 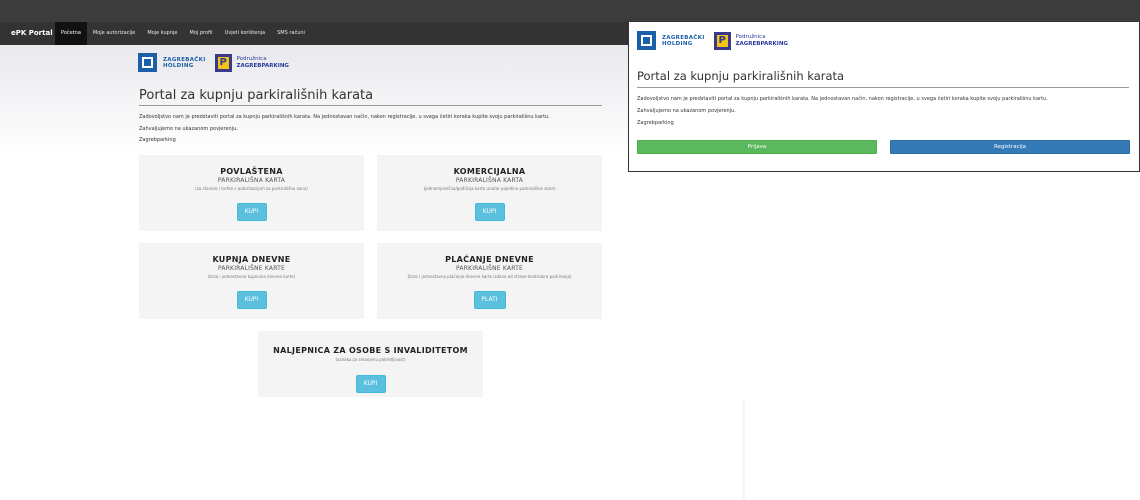 I want to click on card-title: KUPNJA DNEVNE, so click(x=251, y=259).